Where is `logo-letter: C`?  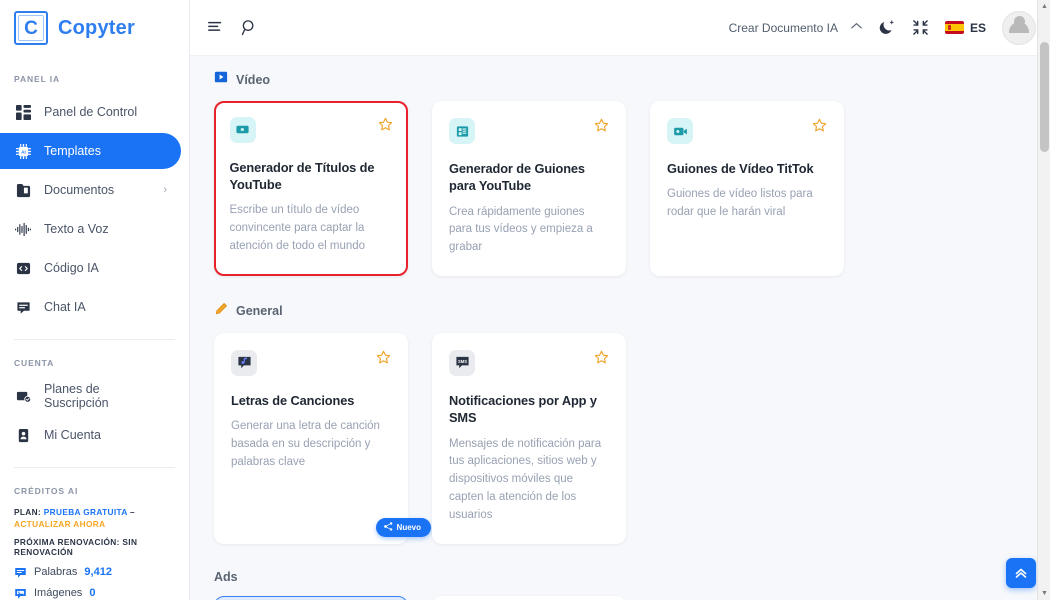
logo-letter: C is located at coordinates (31, 28).